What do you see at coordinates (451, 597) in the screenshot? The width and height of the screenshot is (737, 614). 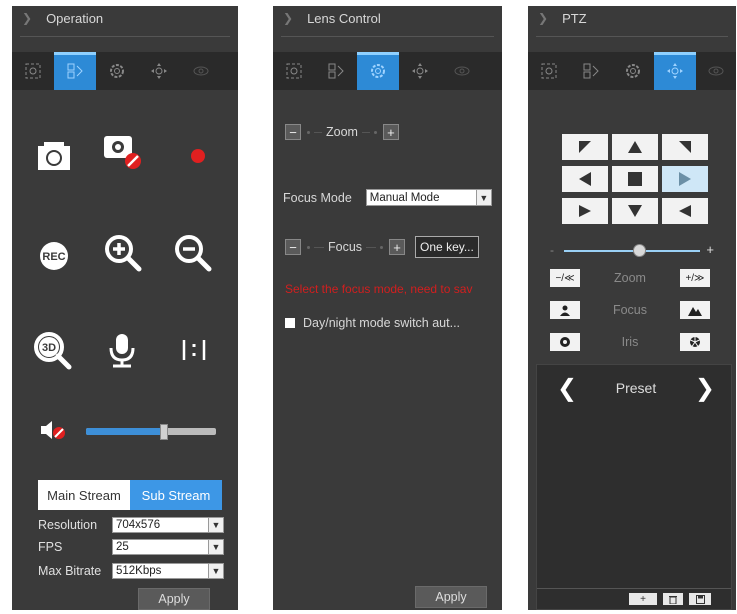 I see `lens-apply-button: Apply` at bounding box center [451, 597].